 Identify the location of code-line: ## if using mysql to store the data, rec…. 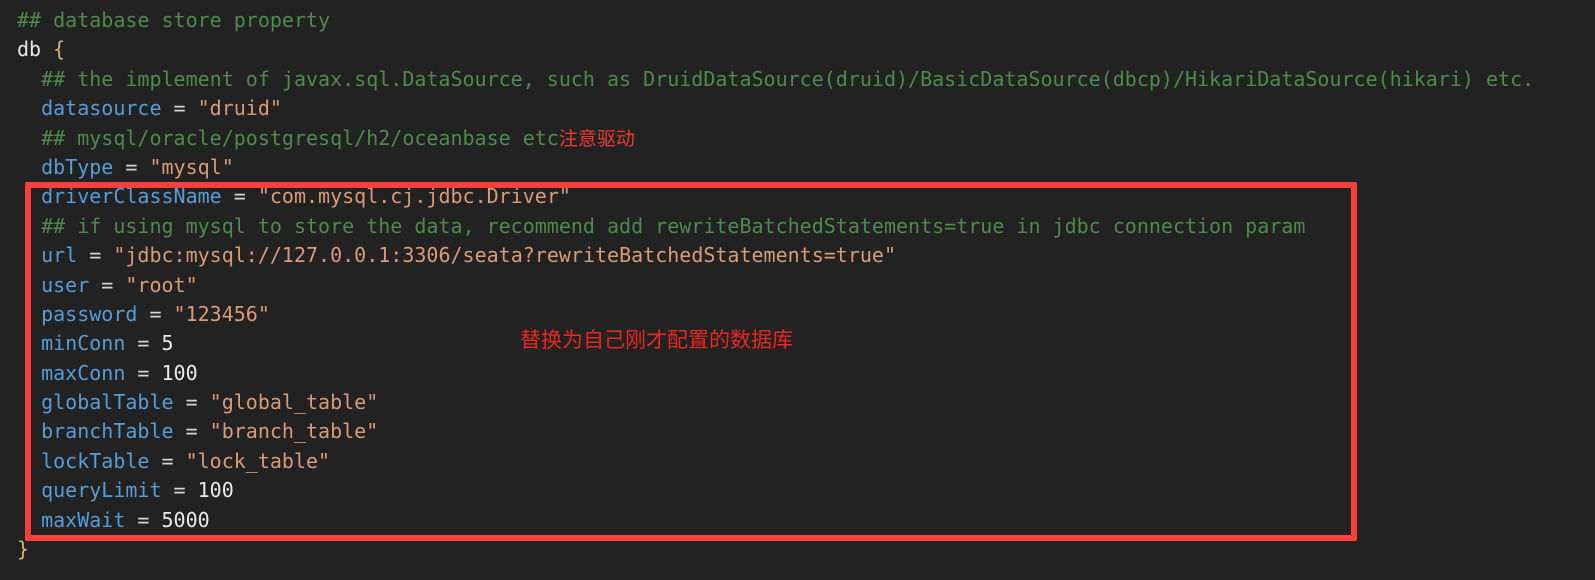
(797, 226).